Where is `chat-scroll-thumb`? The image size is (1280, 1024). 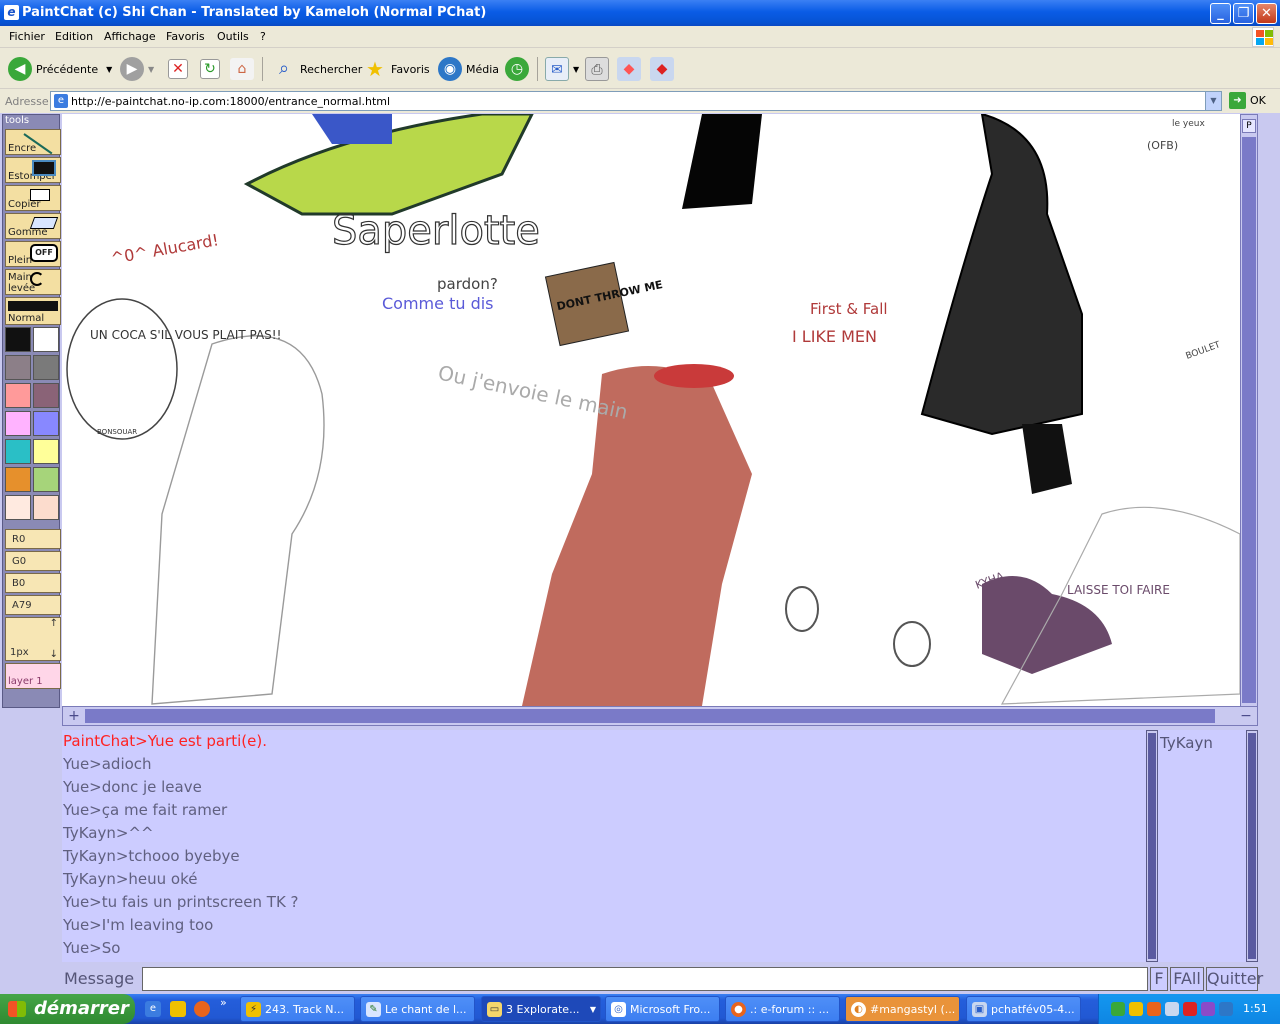 chat-scroll-thumb is located at coordinates (1152, 846).